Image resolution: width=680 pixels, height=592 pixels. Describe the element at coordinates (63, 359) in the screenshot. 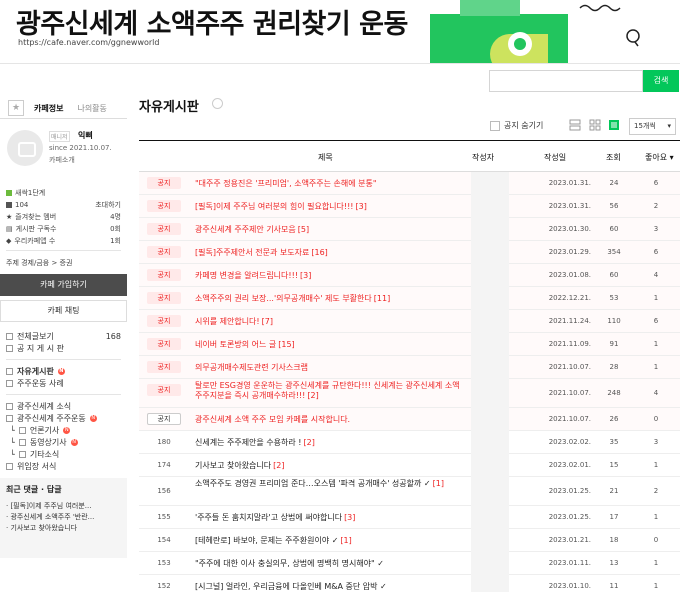

I see `divider` at that location.